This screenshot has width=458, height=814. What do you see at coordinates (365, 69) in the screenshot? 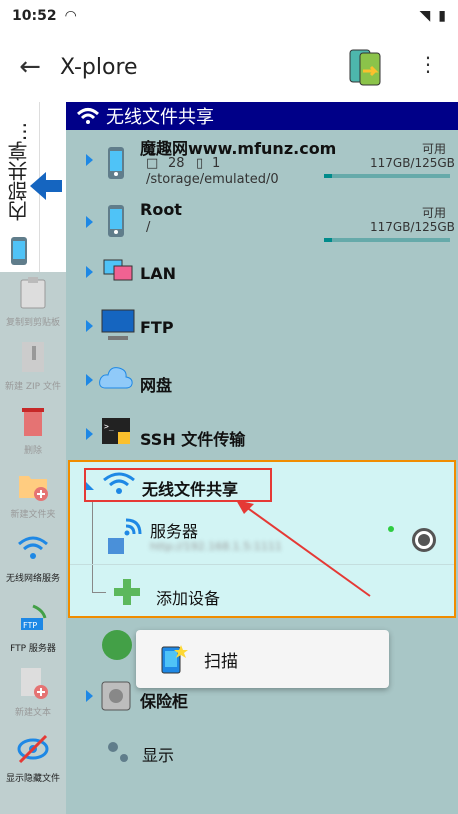
I see `switch-panel-icon` at bounding box center [365, 69].